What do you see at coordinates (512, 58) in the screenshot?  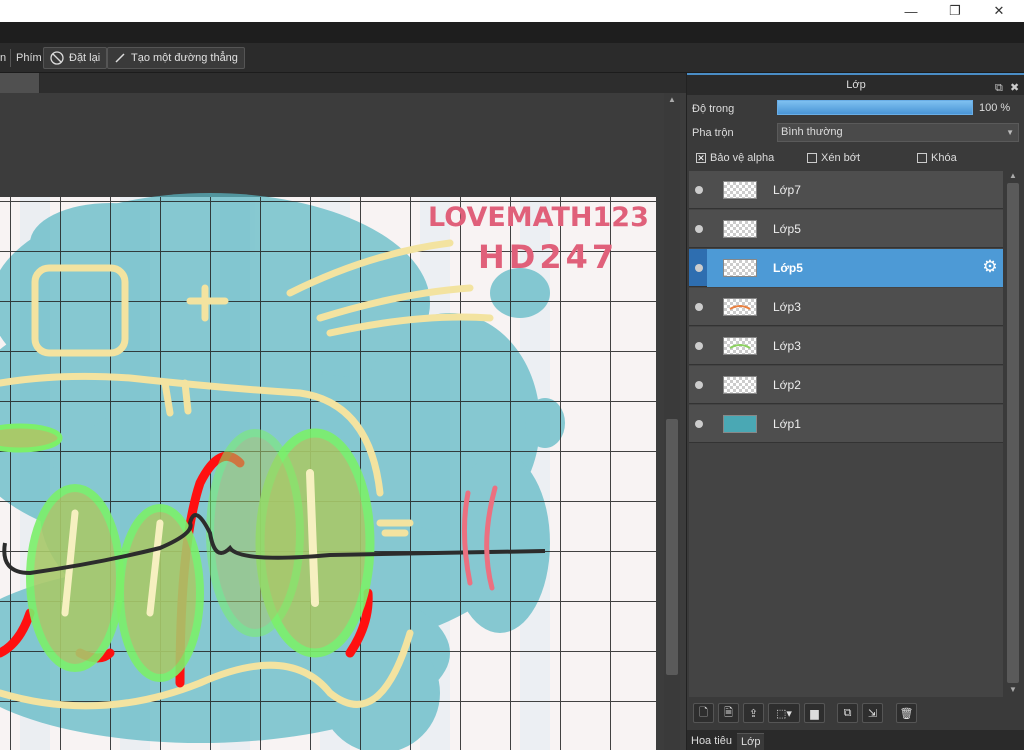 I see `tool-options-bar: n Phím Đặt lại Tạo một đường thẳng` at bounding box center [512, 58].